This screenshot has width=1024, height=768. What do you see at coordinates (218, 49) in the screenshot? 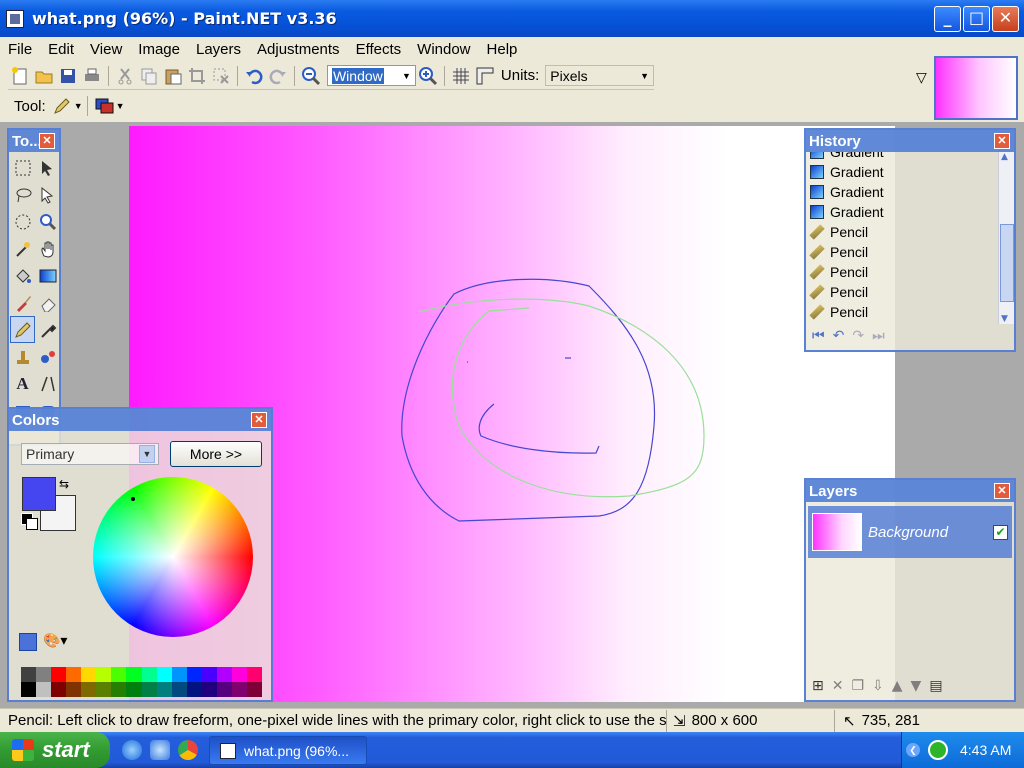
I see `menu-layers: Layers` at bounding box center [218, 49].